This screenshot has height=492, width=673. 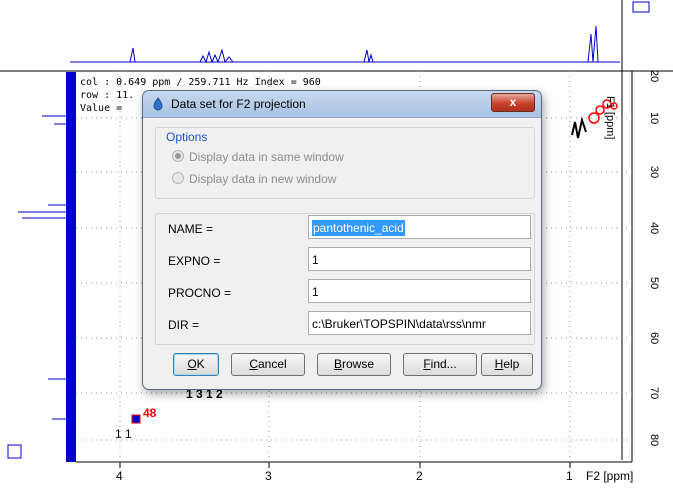 I want to click on dialog-titlebar: Data set for F2 projection x, so click(x=342, y=104).